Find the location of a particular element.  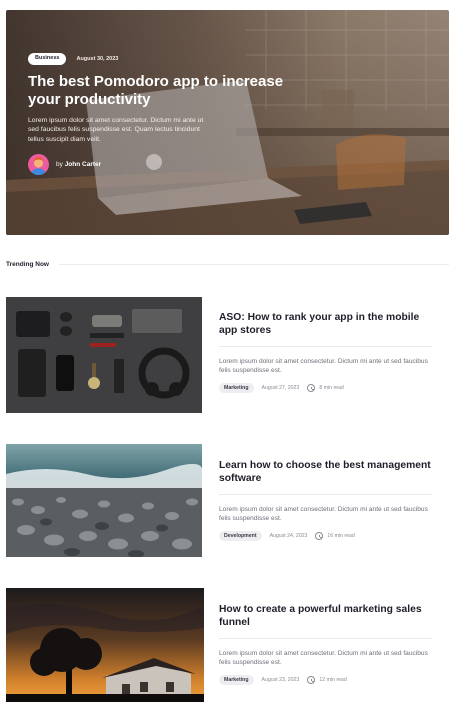

read-time: 12 min read is located at coordinates (327, 680).